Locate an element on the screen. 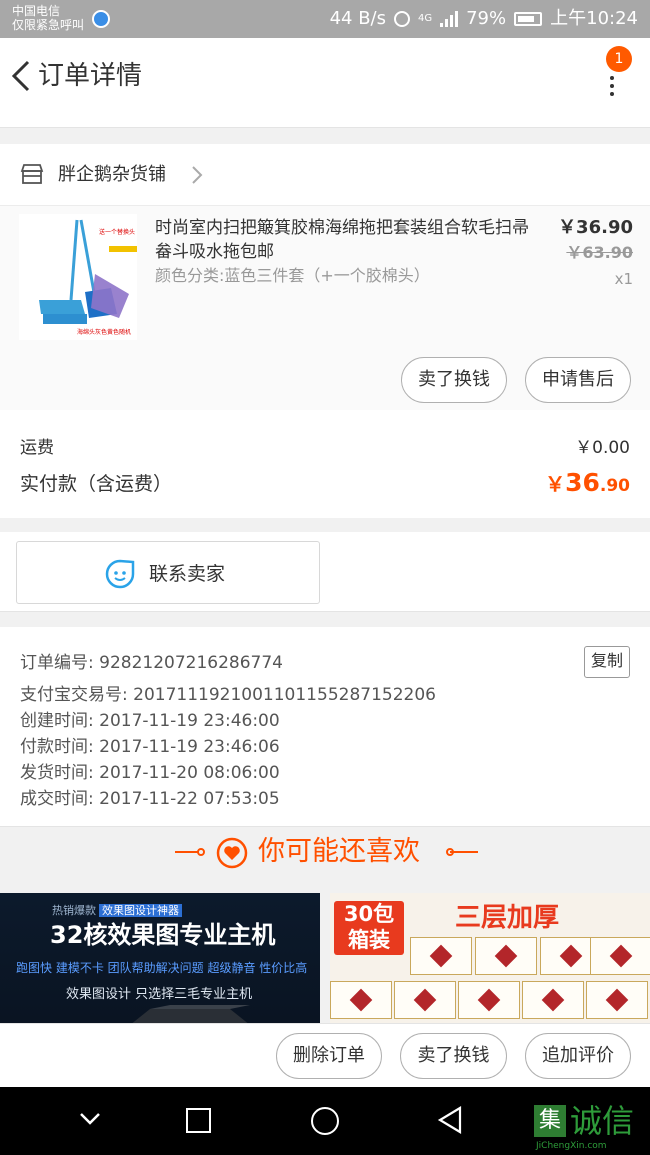  battery-percent: 79% is located at coordinates (486, 18).